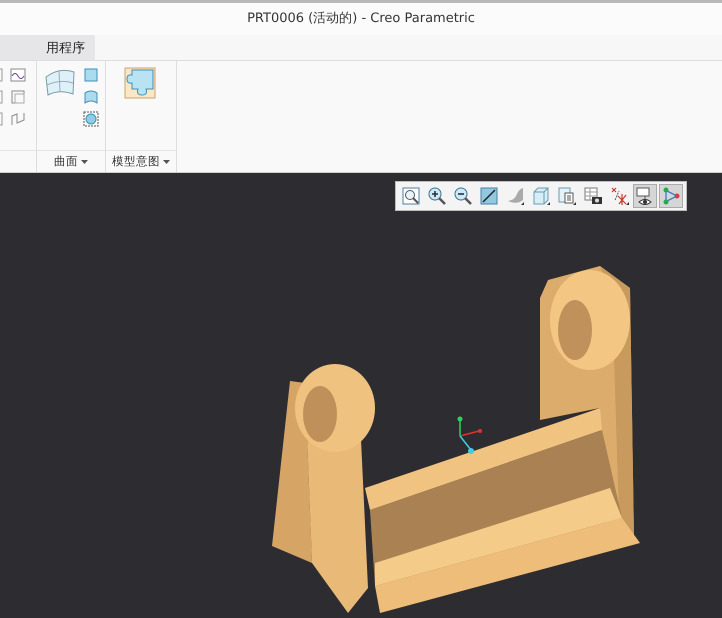 The height and width of the screenshot is (618, 722). I want to click on node-link-icon, so click(671, 196).